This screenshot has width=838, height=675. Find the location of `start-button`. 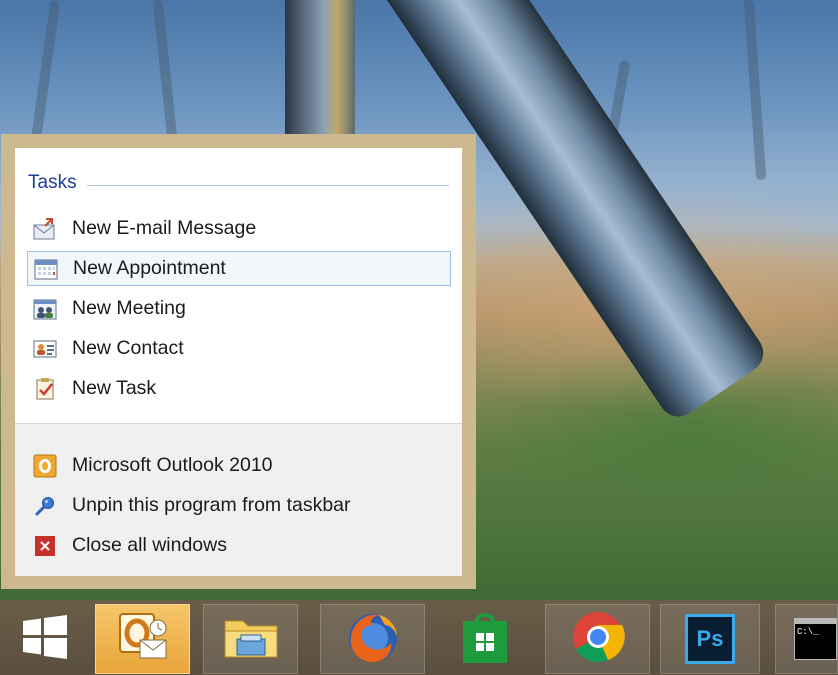

start-button is located at coordinates (45, 639).